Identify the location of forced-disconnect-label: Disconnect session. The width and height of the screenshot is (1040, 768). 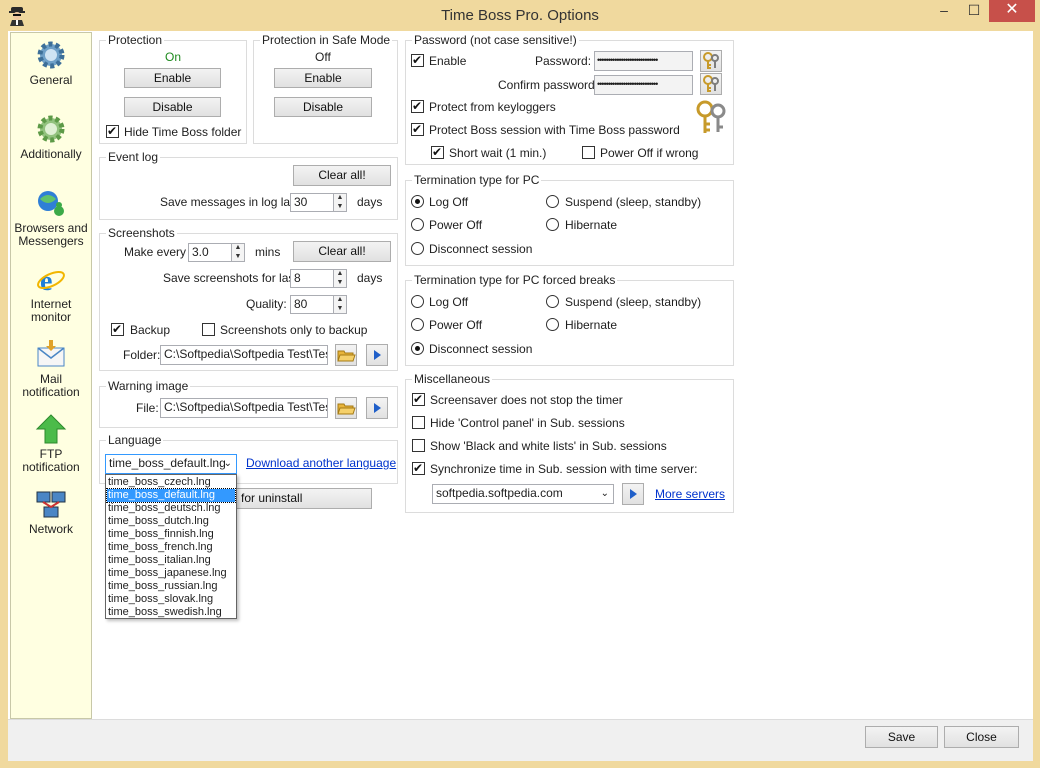
(481, 349).